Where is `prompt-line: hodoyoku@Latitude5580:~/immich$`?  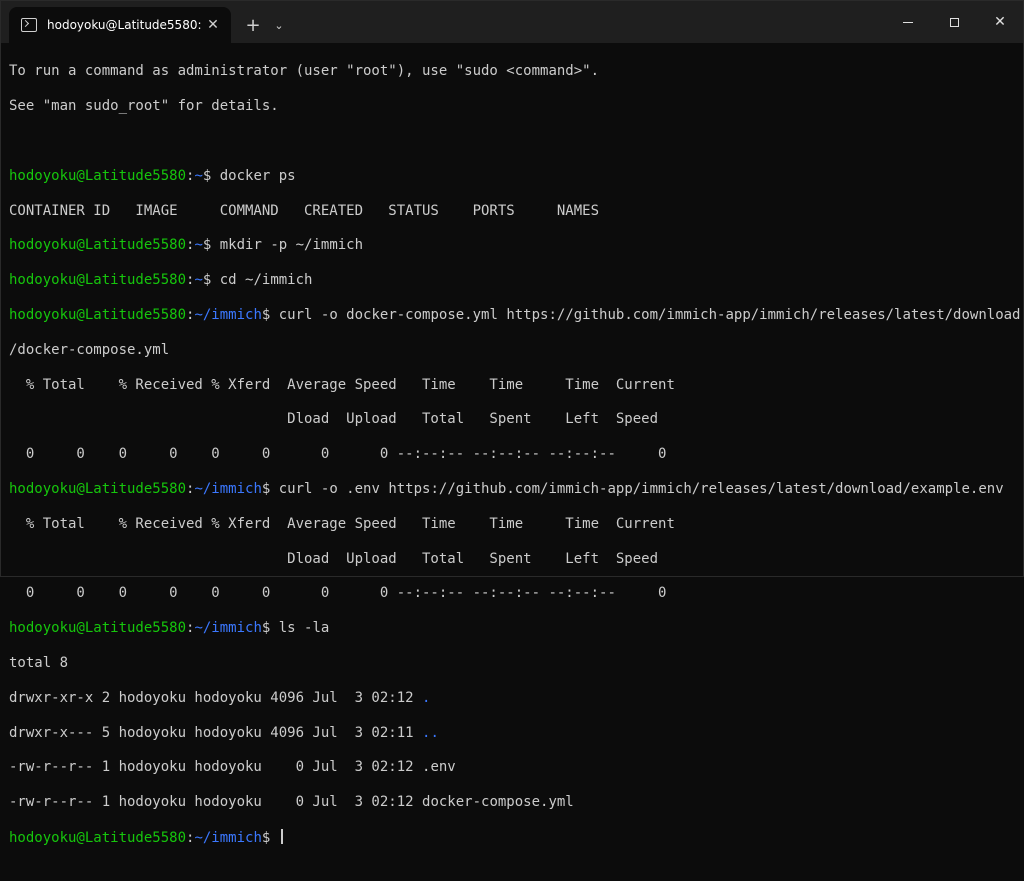
prompt-line: hodoyoku@Latitude5580:~/immich$ is located at coordinates (512, 837).